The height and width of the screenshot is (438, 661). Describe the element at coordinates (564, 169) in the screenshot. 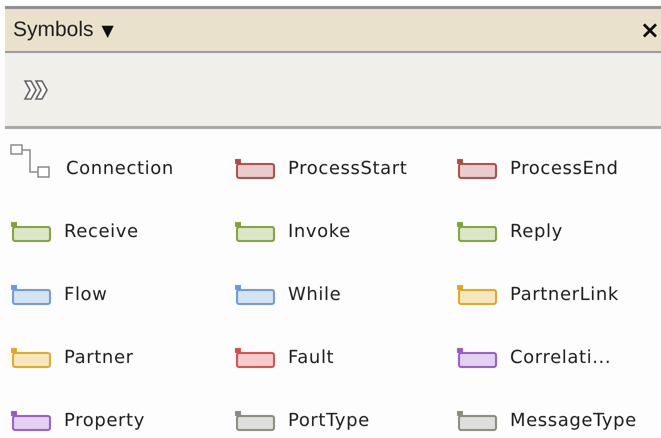

I see `symbol-label: ProcessEnd` at that location.